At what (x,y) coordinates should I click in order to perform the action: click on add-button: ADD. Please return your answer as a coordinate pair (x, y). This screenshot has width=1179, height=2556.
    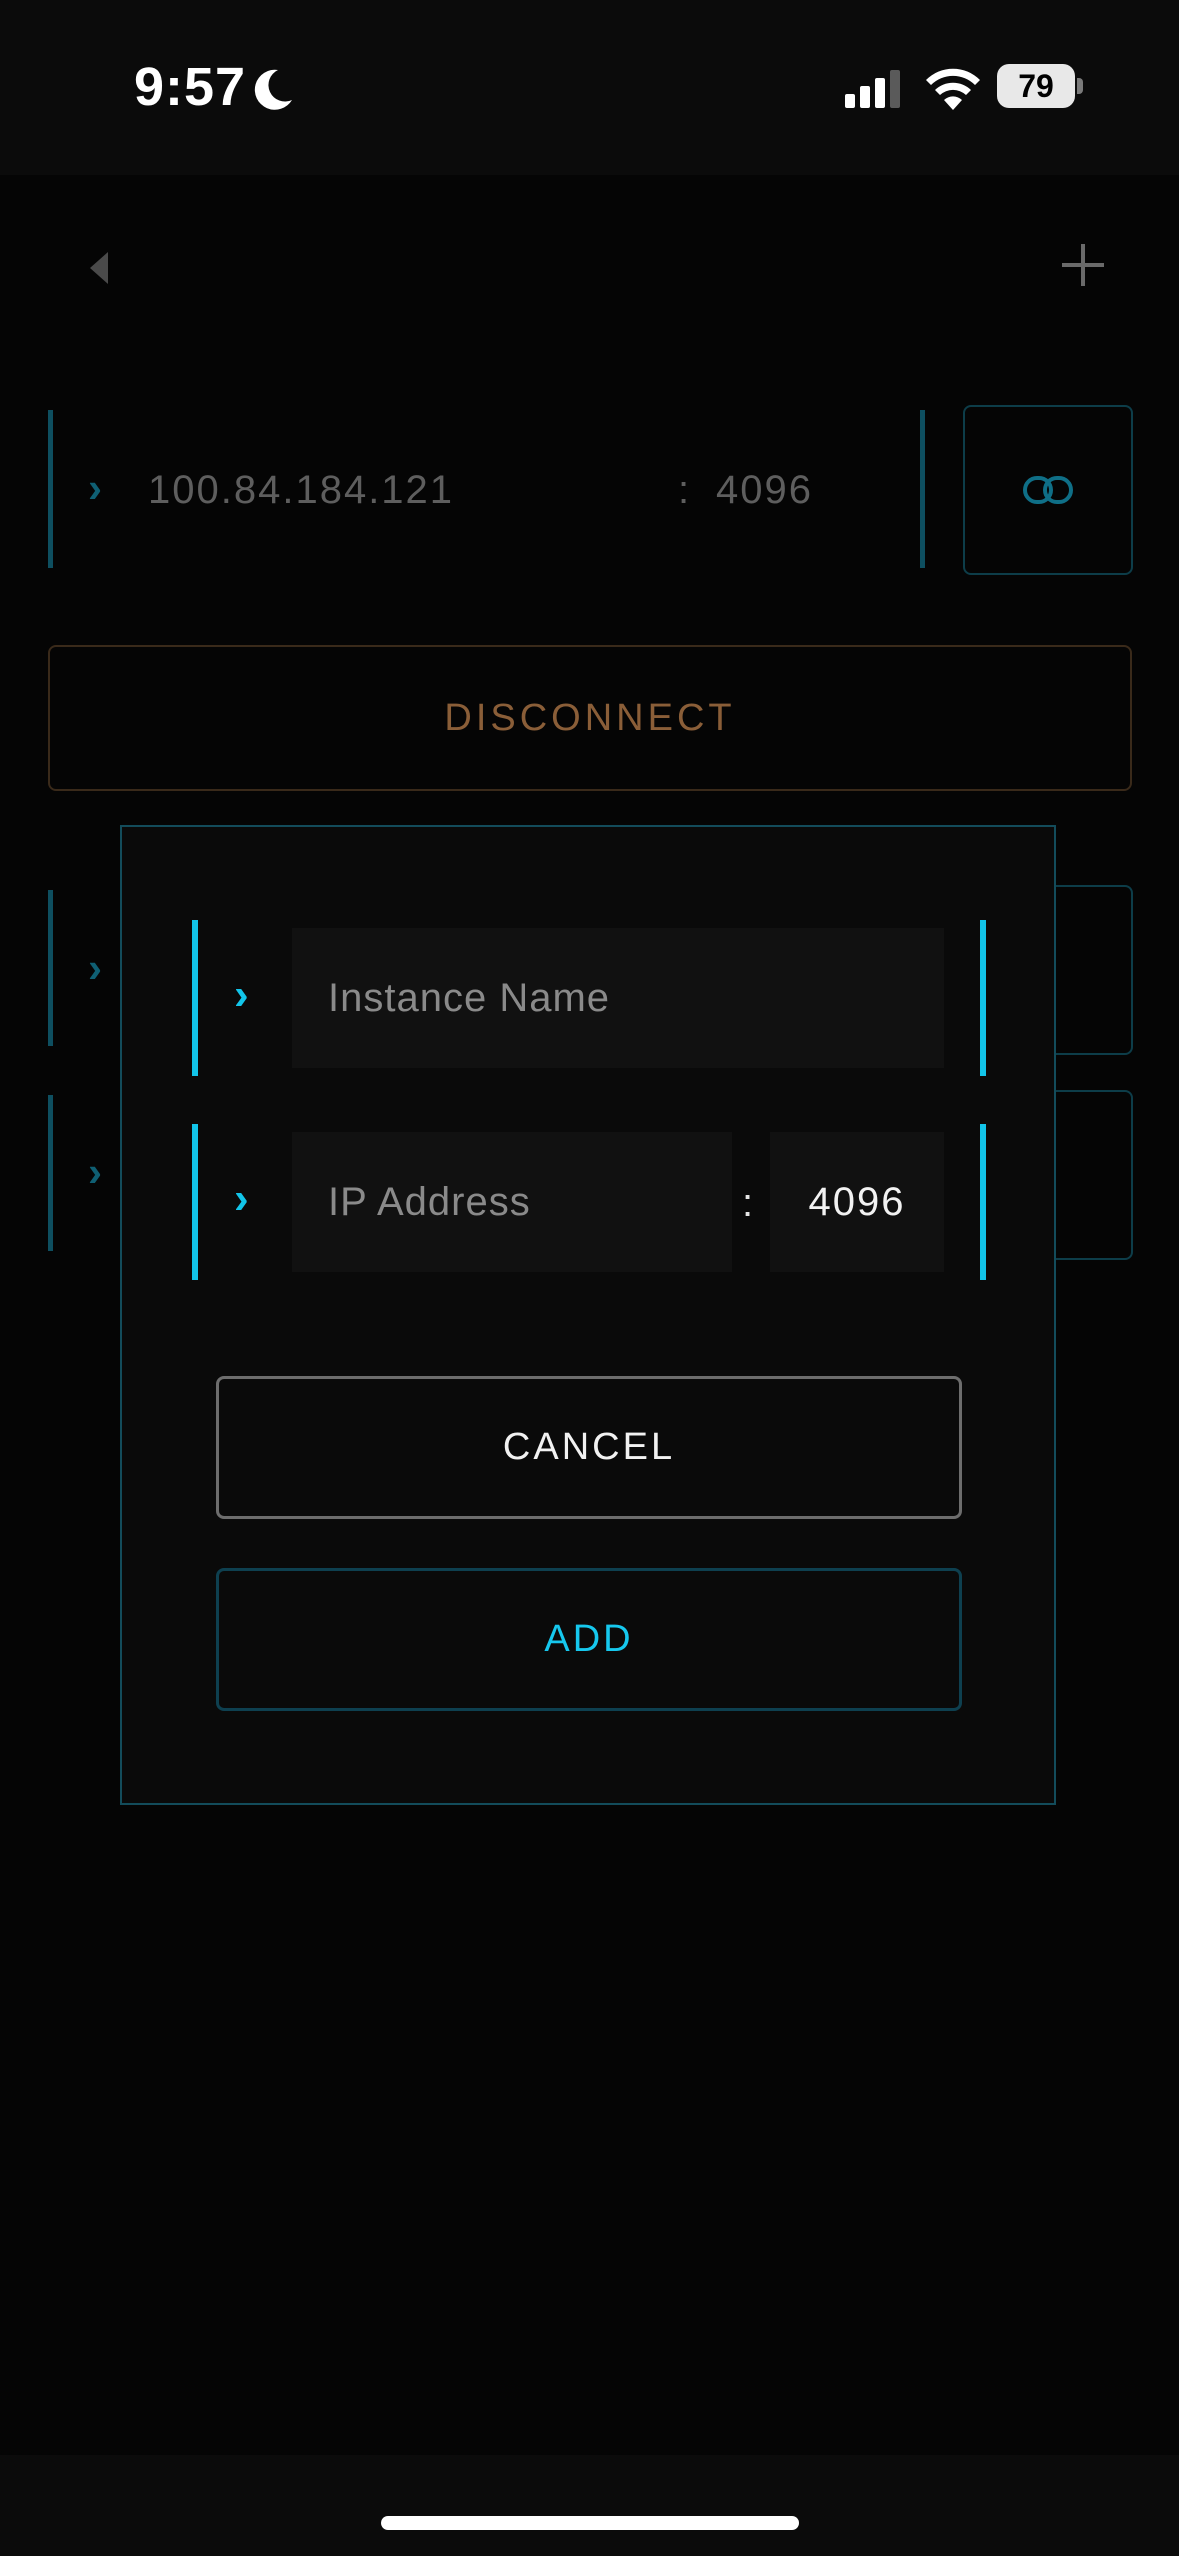
    Looking at the image, I should click on (589, 1639).